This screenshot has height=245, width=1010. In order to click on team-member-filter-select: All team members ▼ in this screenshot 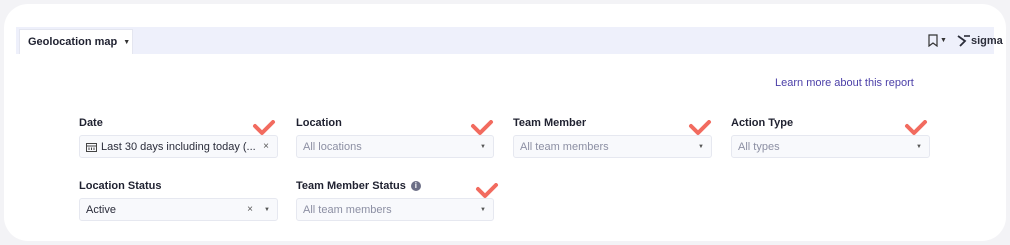, I will do `click(612, 146)`.